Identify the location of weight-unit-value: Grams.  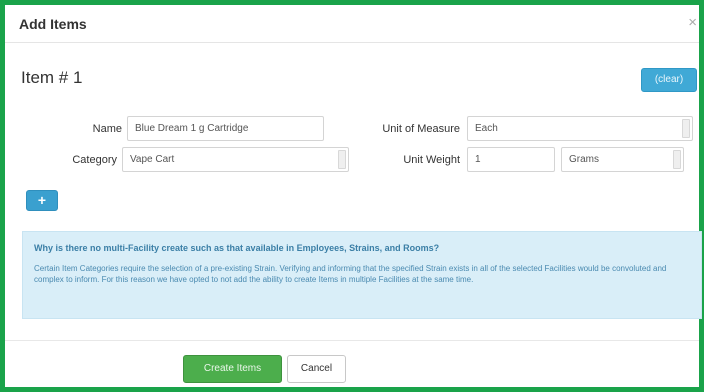
(584, 159).